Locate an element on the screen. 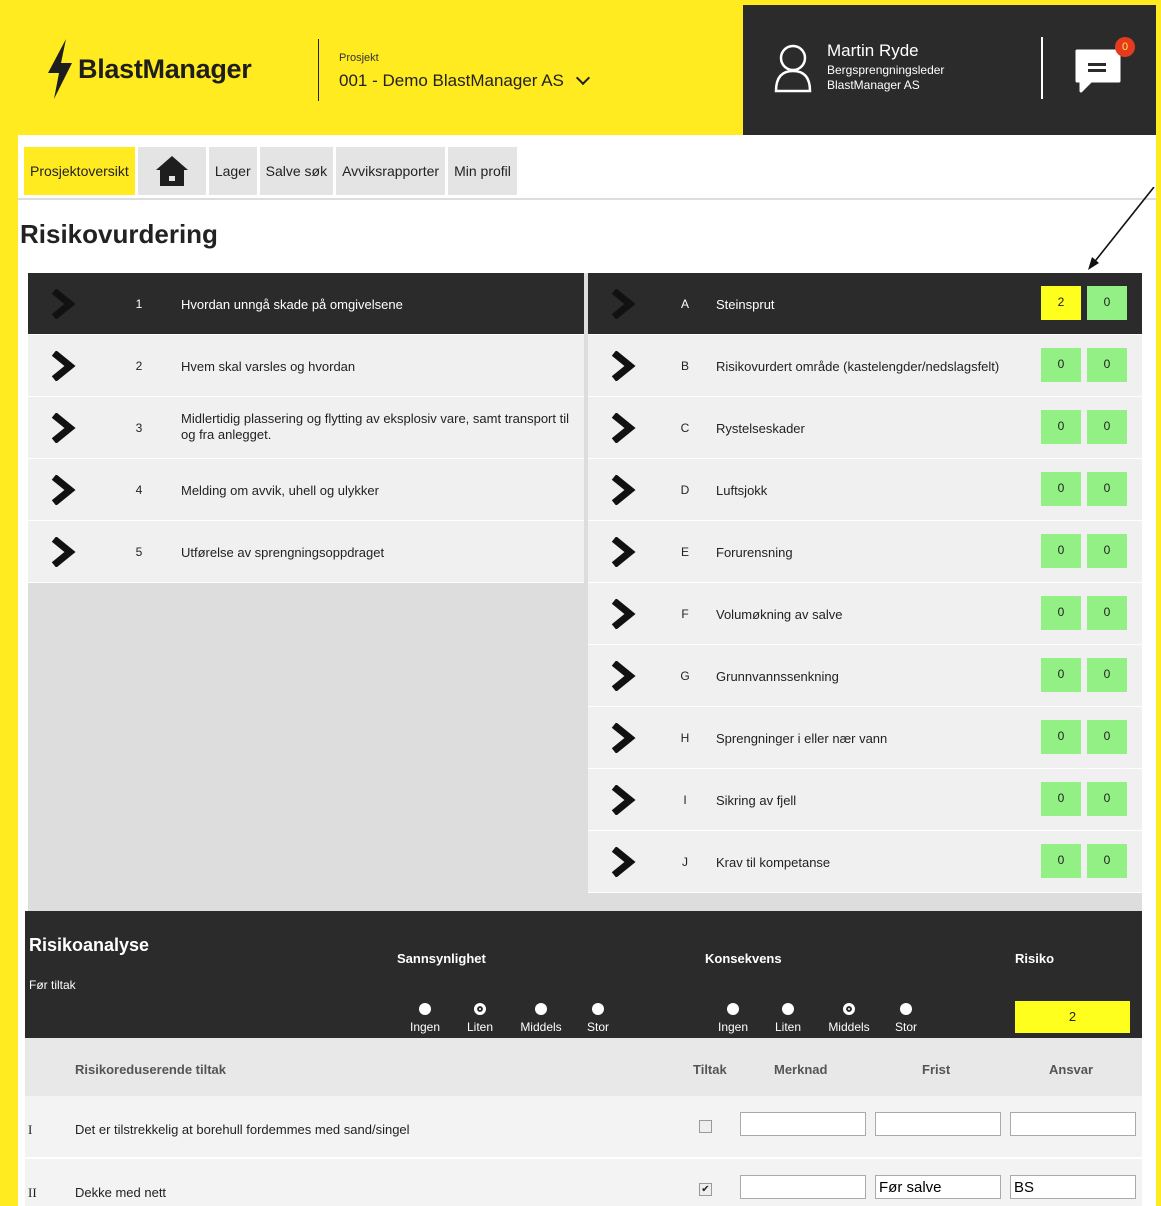 Image resolution: width=1161 pixels, height=1206 pixels. analysis-subtitle: Før tiltak is located at coordinates (52, 985).